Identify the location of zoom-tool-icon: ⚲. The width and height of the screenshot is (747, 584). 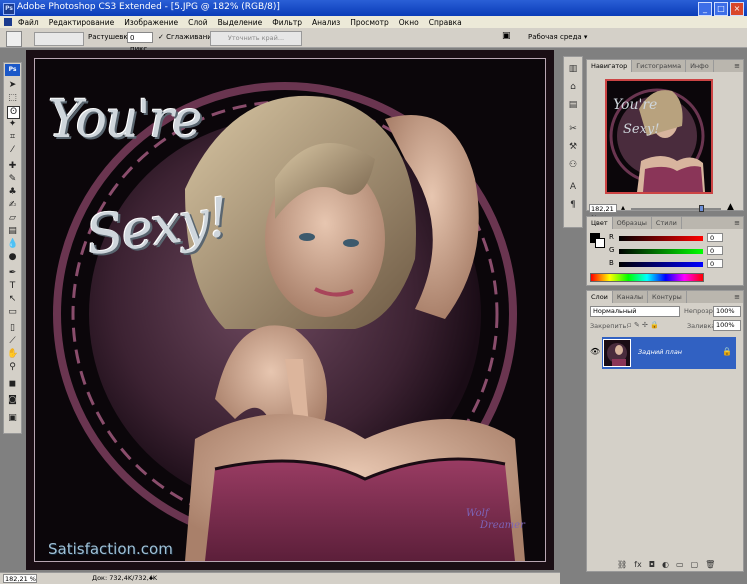
(12, 367).